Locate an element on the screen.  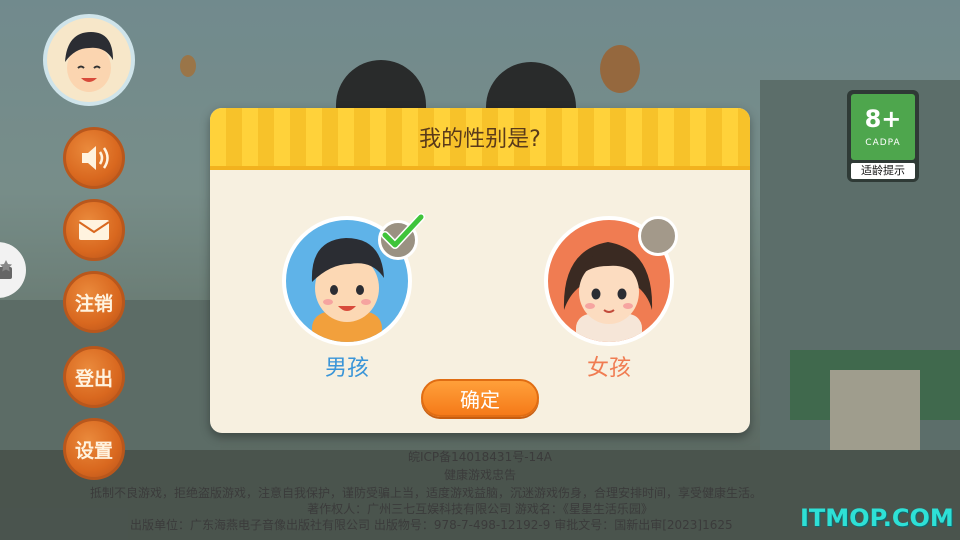
age-rating-panel: 8+ CADPA is located at coordinates (883, 127).